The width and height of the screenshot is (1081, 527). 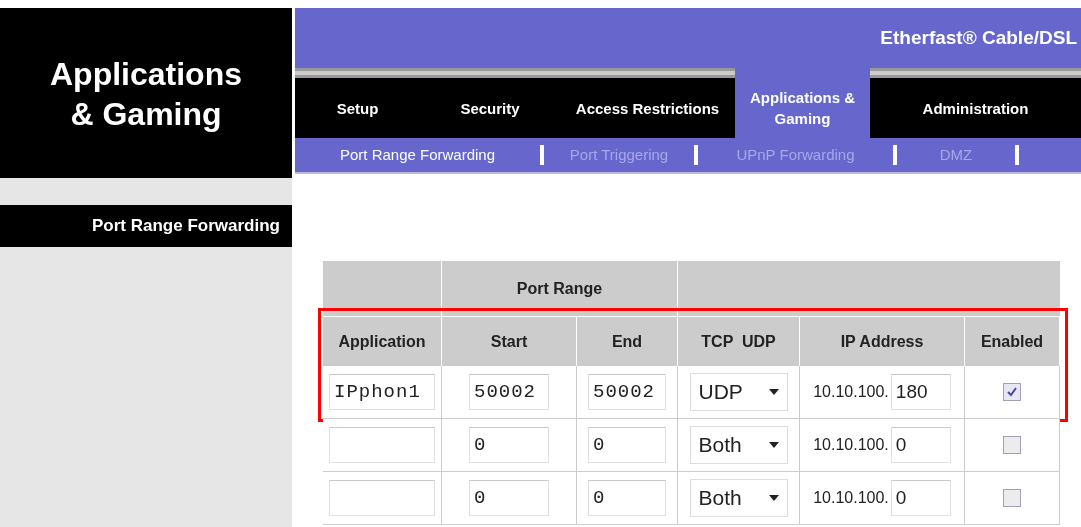 I want to click on text-field: 180, so click(x=920, y=392).